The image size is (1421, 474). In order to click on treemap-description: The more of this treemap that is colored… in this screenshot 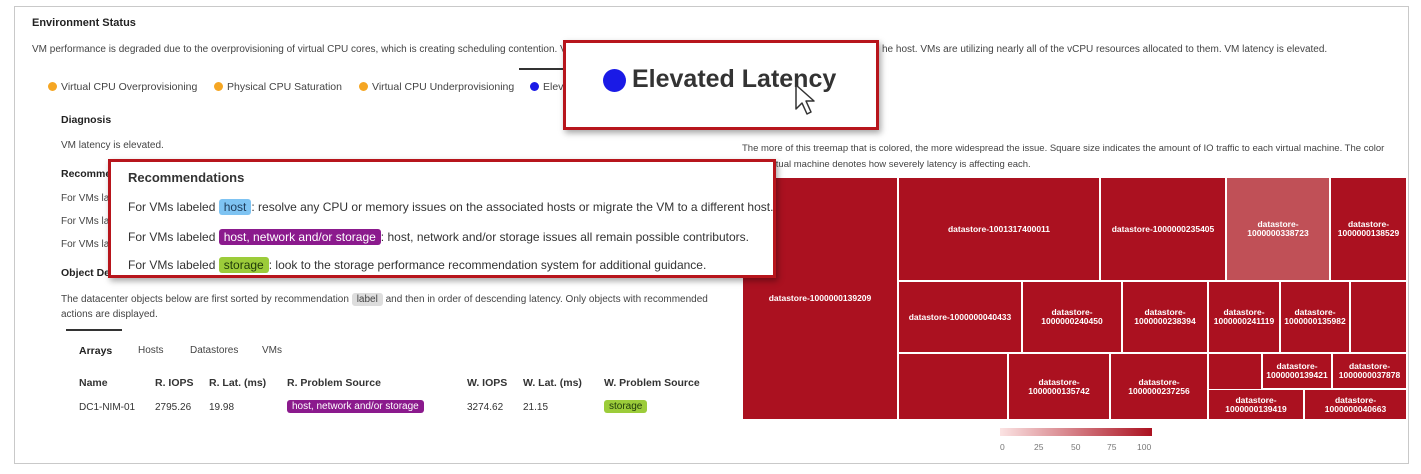, I will do `click(1063, 148)`.